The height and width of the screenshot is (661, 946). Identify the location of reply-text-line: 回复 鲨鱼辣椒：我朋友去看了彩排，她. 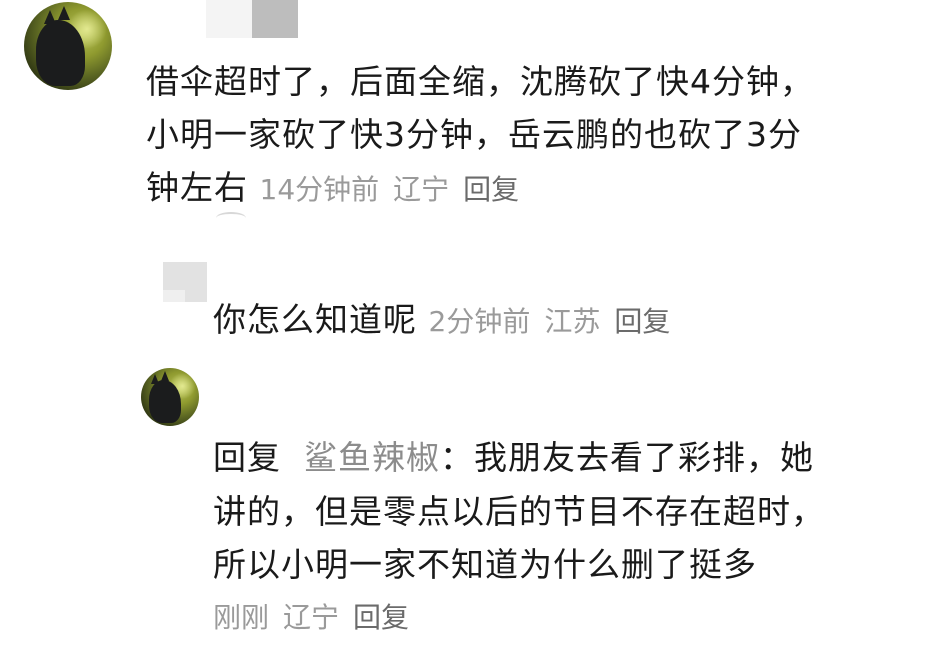
(513, 458).